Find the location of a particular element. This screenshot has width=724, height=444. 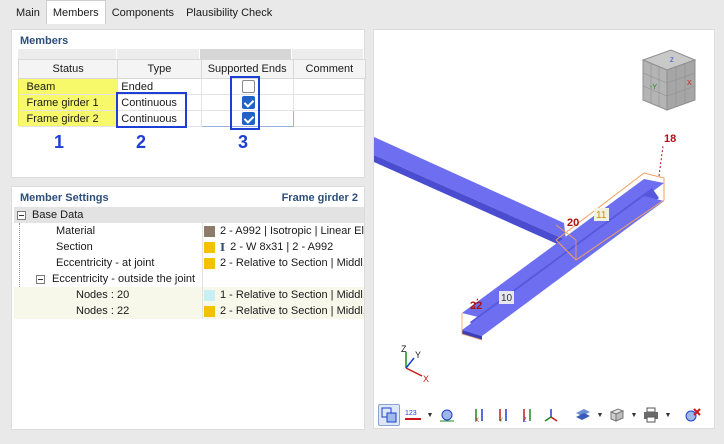

svg-text: Y is located at coordinates (501, 420).